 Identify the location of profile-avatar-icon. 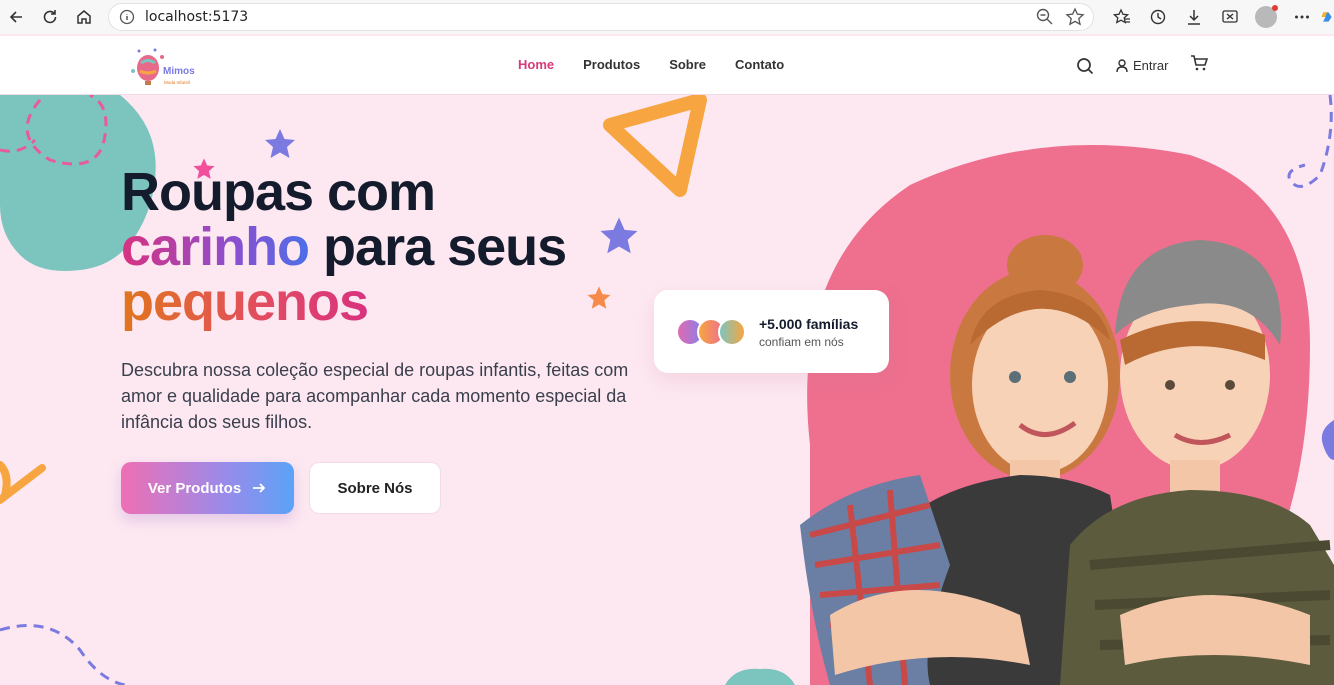
(1266, 17).